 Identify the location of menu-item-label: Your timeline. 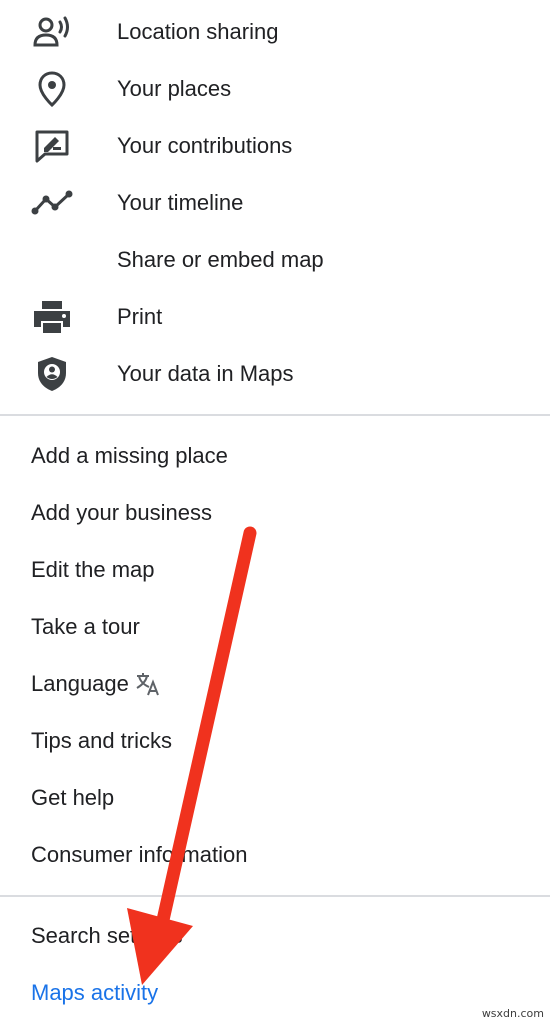
(180, 202).